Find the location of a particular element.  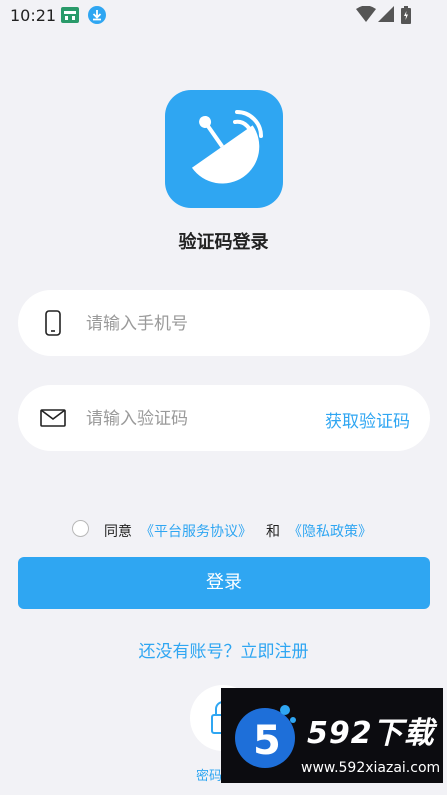

status-bar: 10:21 is located at coordinates (223, 15).